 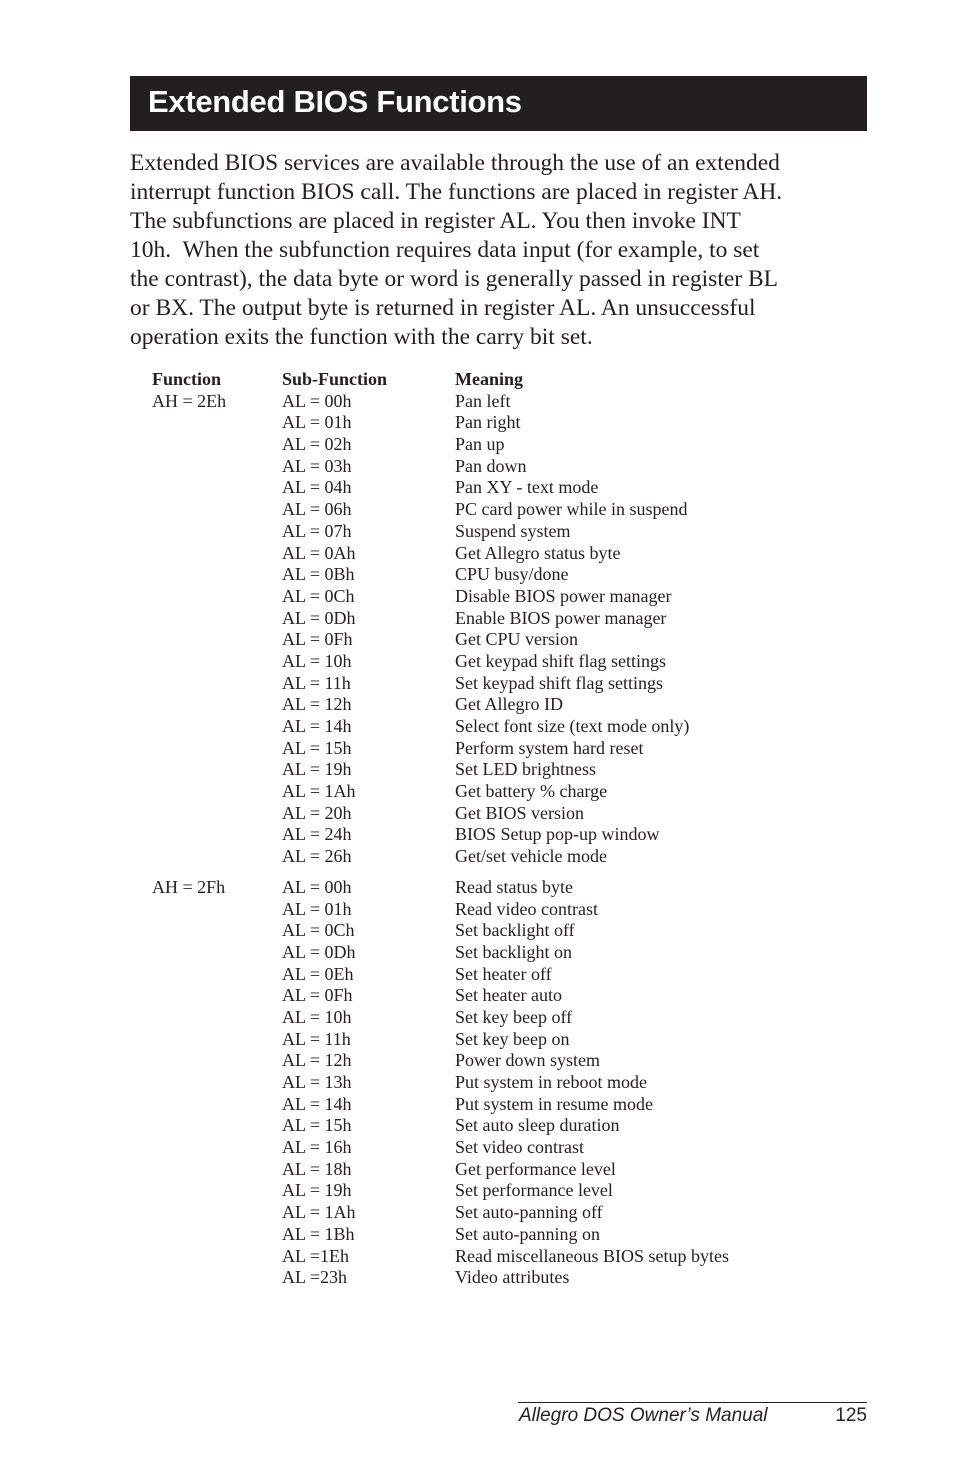 What do you see at coordinates (527, 1060) in the screenshot?
I see `meaning-cell: Power down system` at bounding box center [527, 1060].